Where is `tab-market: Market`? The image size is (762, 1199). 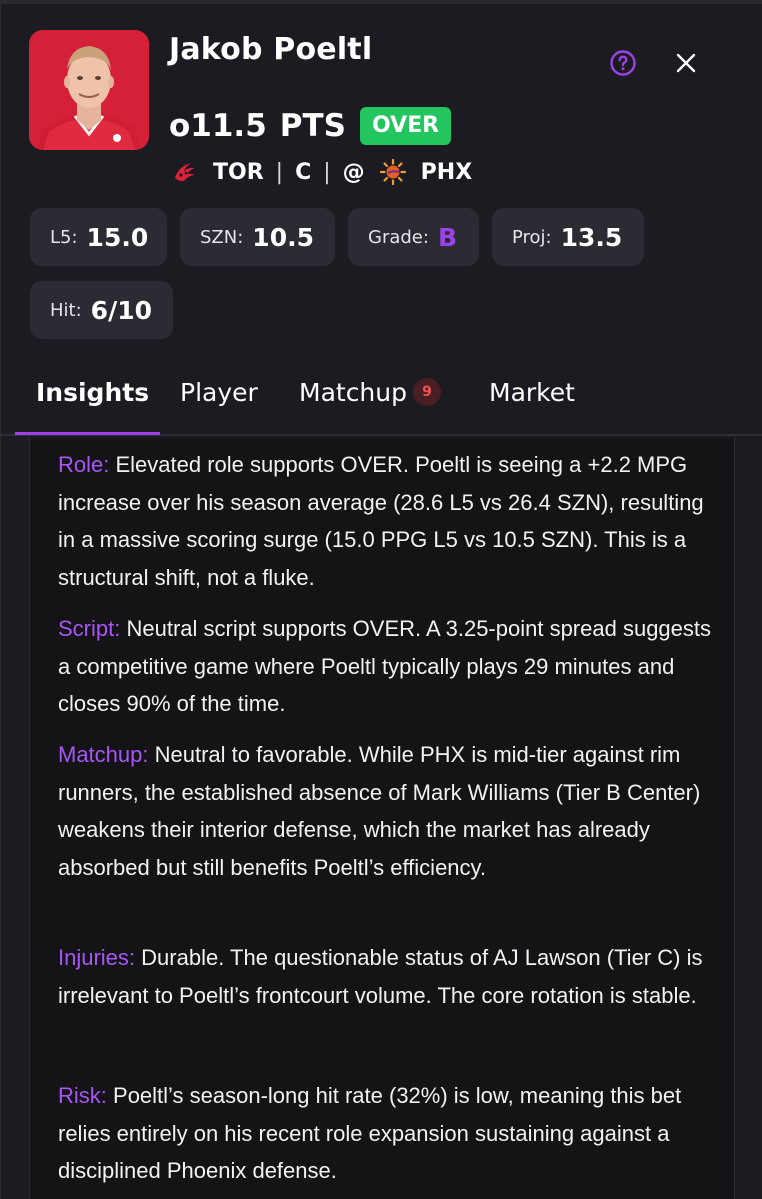
tab-market: Market is located at coordinates (532, 392).